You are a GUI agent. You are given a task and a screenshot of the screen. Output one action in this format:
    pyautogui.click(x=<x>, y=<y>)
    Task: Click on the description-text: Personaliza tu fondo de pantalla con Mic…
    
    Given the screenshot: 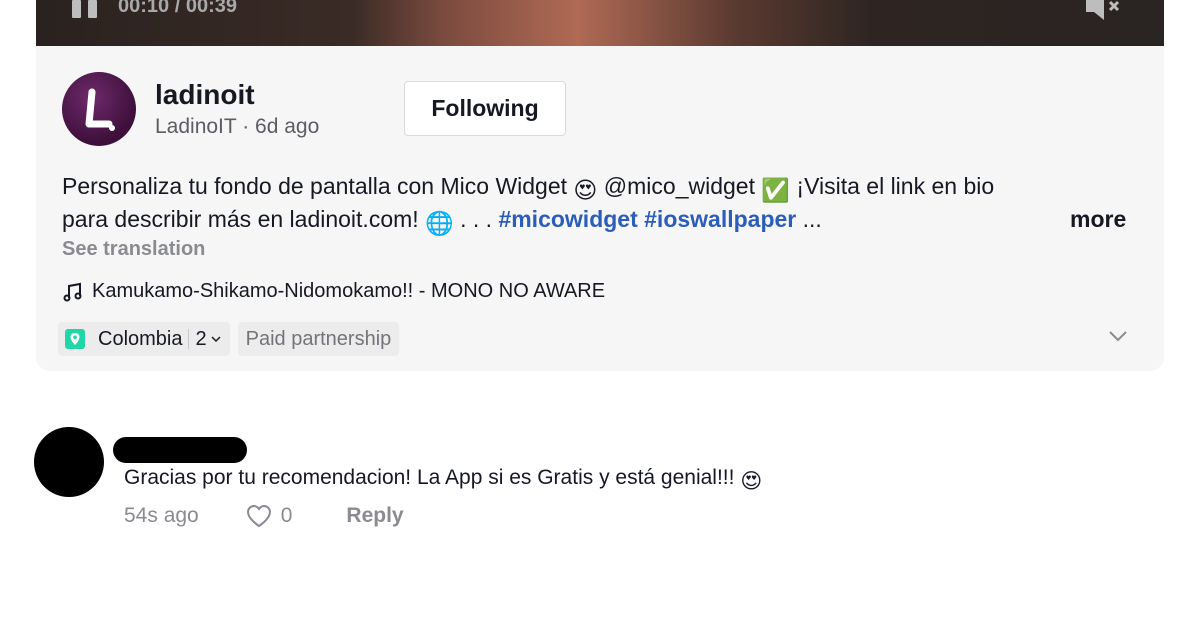 What is the action you would take?
    pyautogui.click(x=318, y=186)
    